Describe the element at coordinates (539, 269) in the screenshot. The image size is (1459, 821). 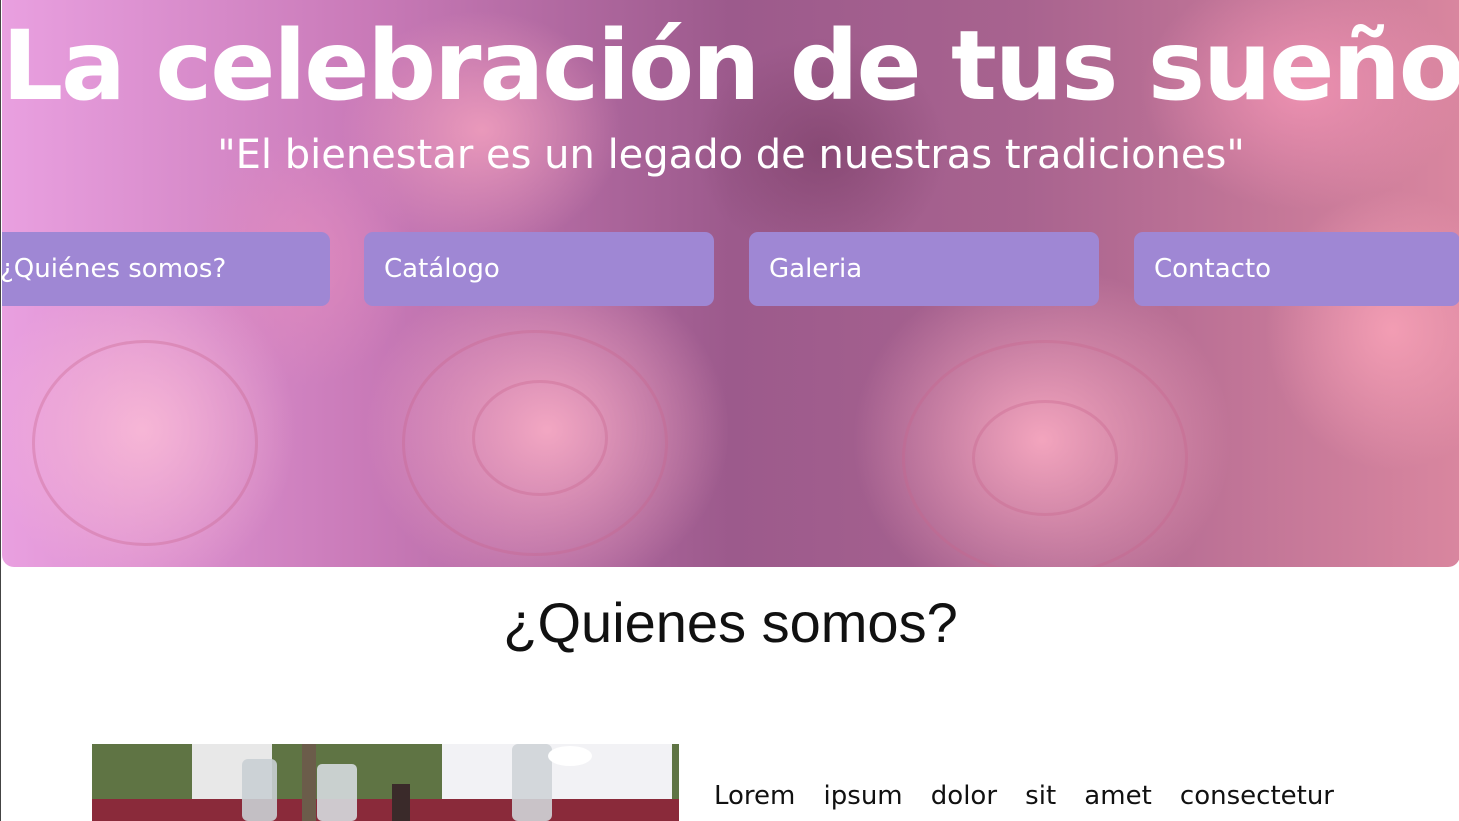
I see `nav-button-catalogo: Catálogo` at that location.